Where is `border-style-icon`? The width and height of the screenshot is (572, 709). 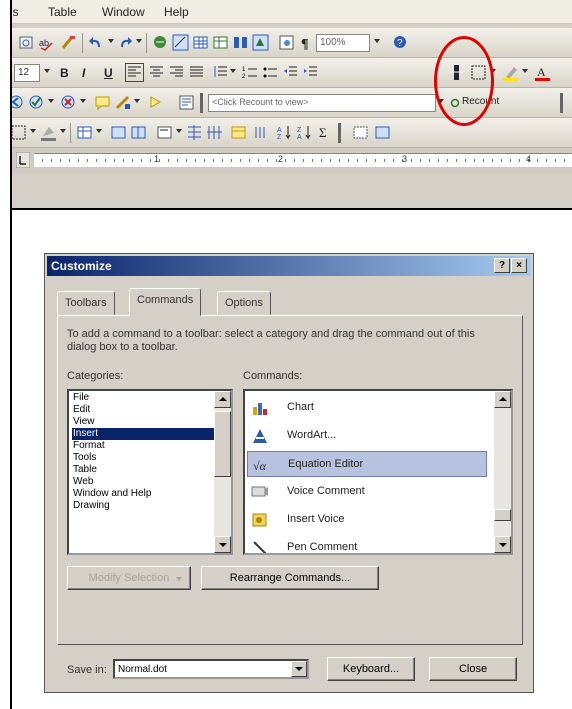
border-style-icon is located at coordinates (18, 132).